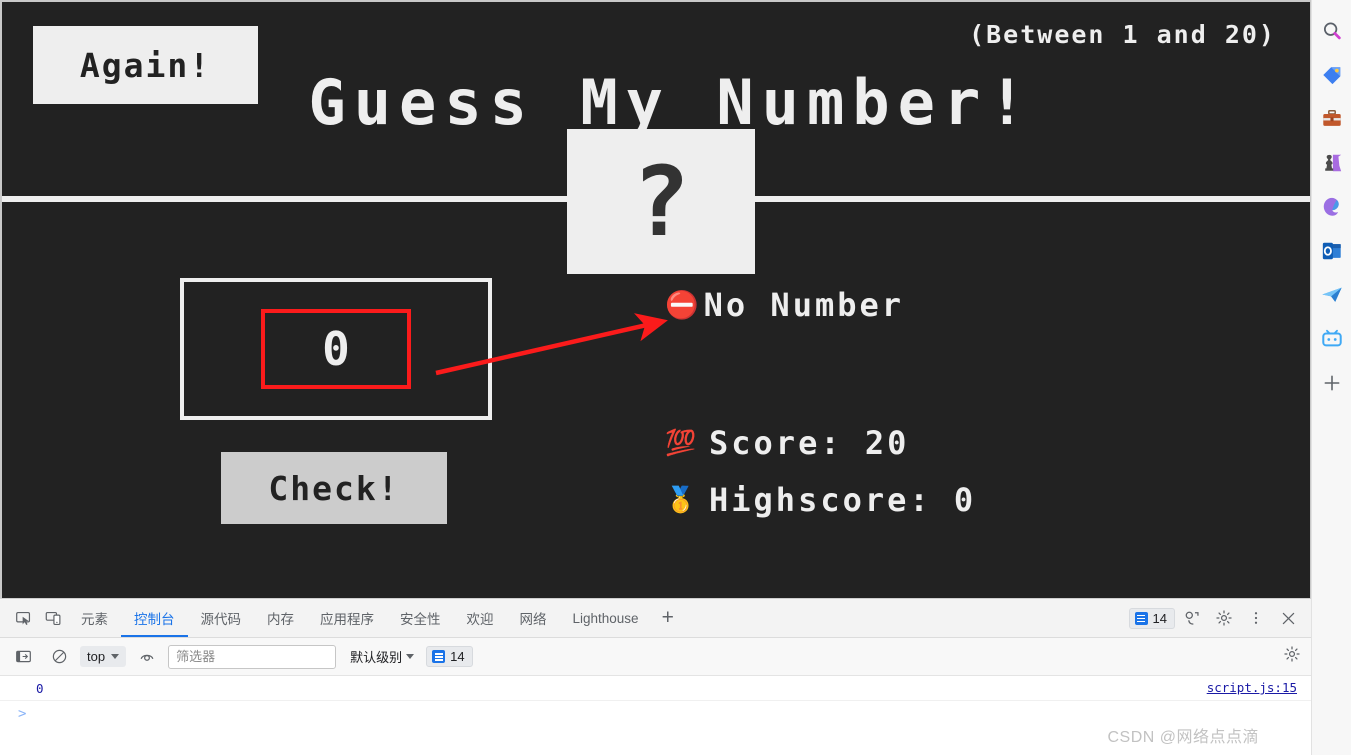 This screenshot has width=1351, height=755. What do you see at coordinates (843, 500) in the screenshot?
I see `highscore-label: Highscore: 0` at bounding box center [843, 500].